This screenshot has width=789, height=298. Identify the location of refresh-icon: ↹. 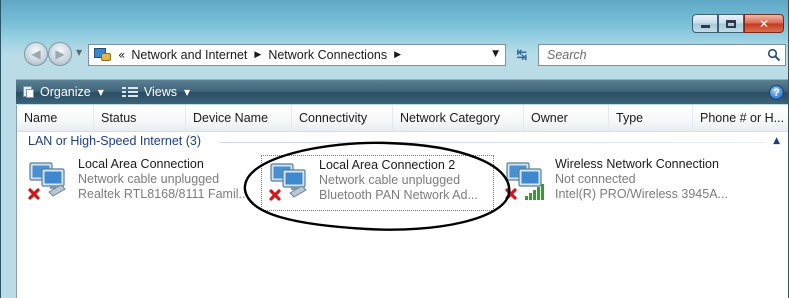
(522, 55).